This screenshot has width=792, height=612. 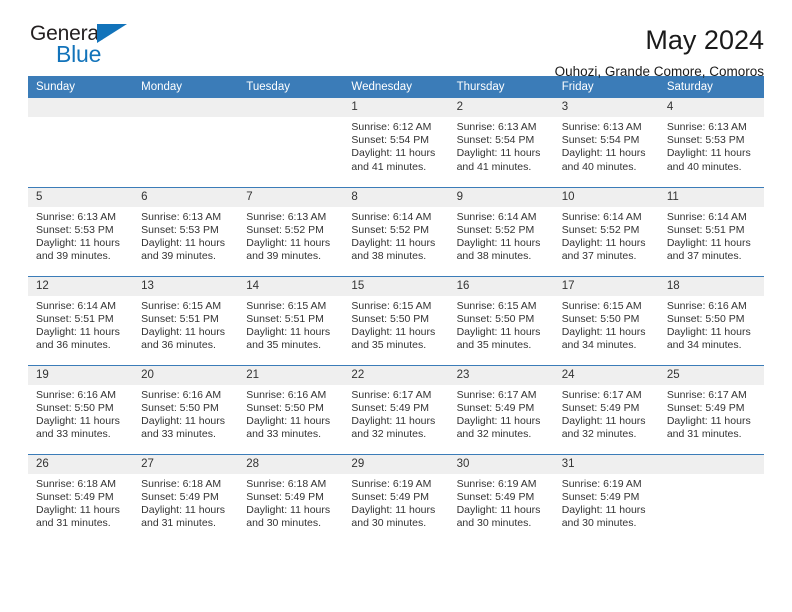 I want to click on daylight-text-line2: and 30 minutes., so click(x=283, y=523).